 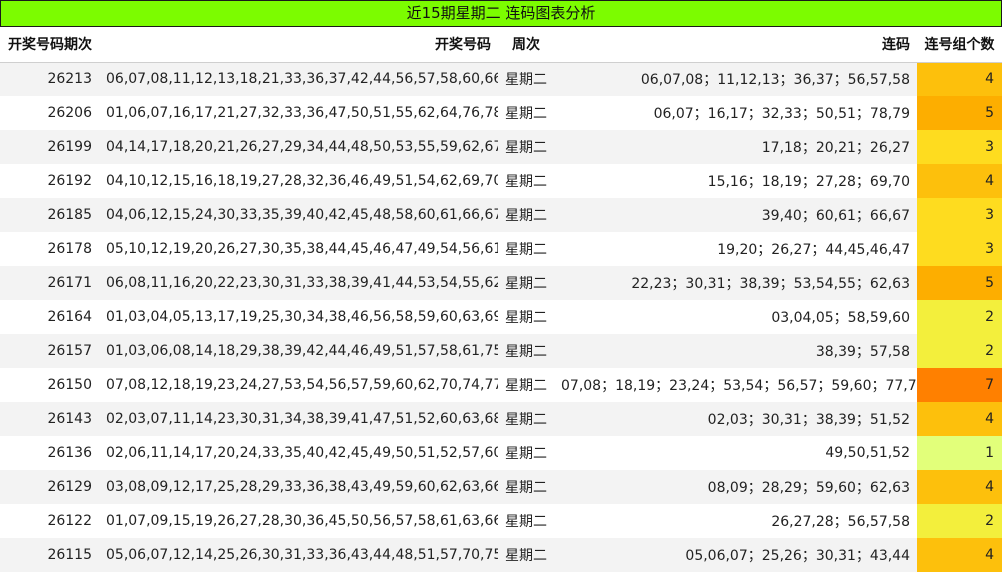 I want to click on header-issue: 开奖号码期次, so click(x=49, y=45).